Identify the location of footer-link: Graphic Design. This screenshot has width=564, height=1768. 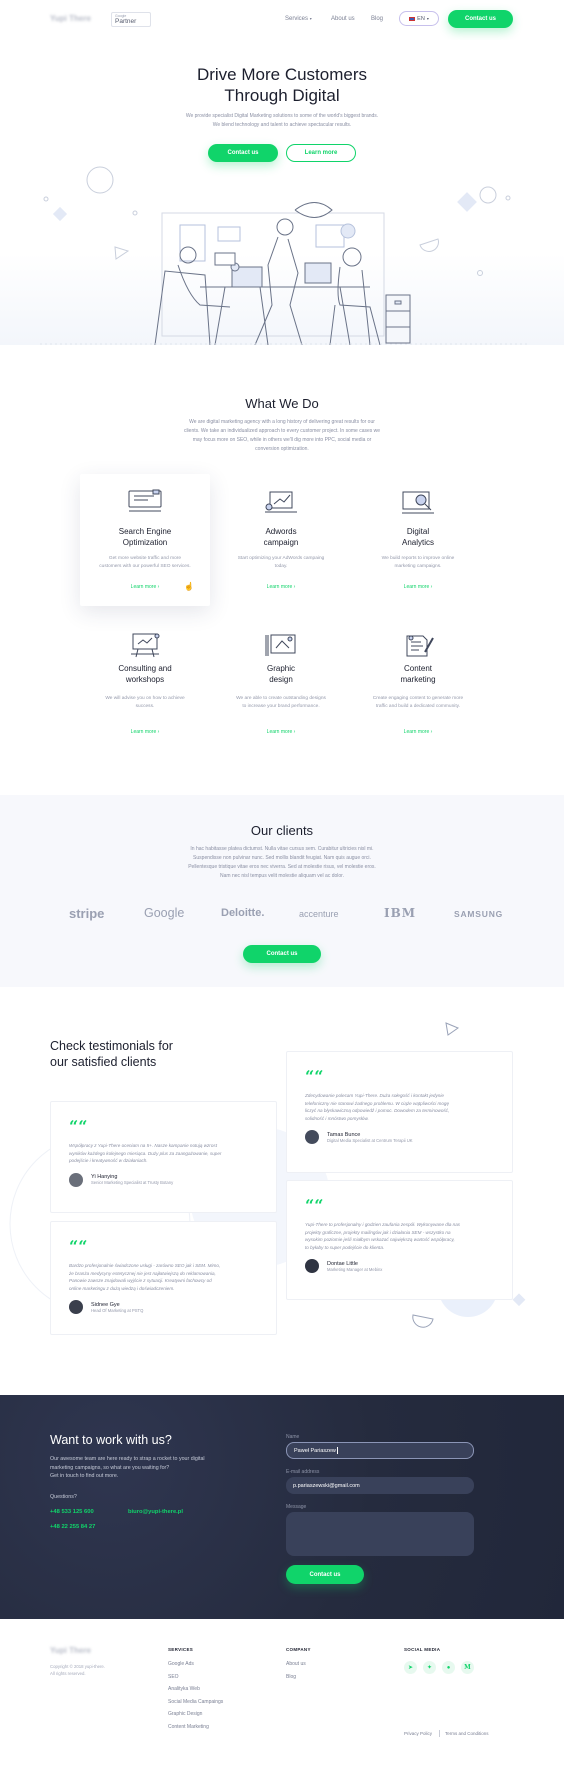
(195, 1714).